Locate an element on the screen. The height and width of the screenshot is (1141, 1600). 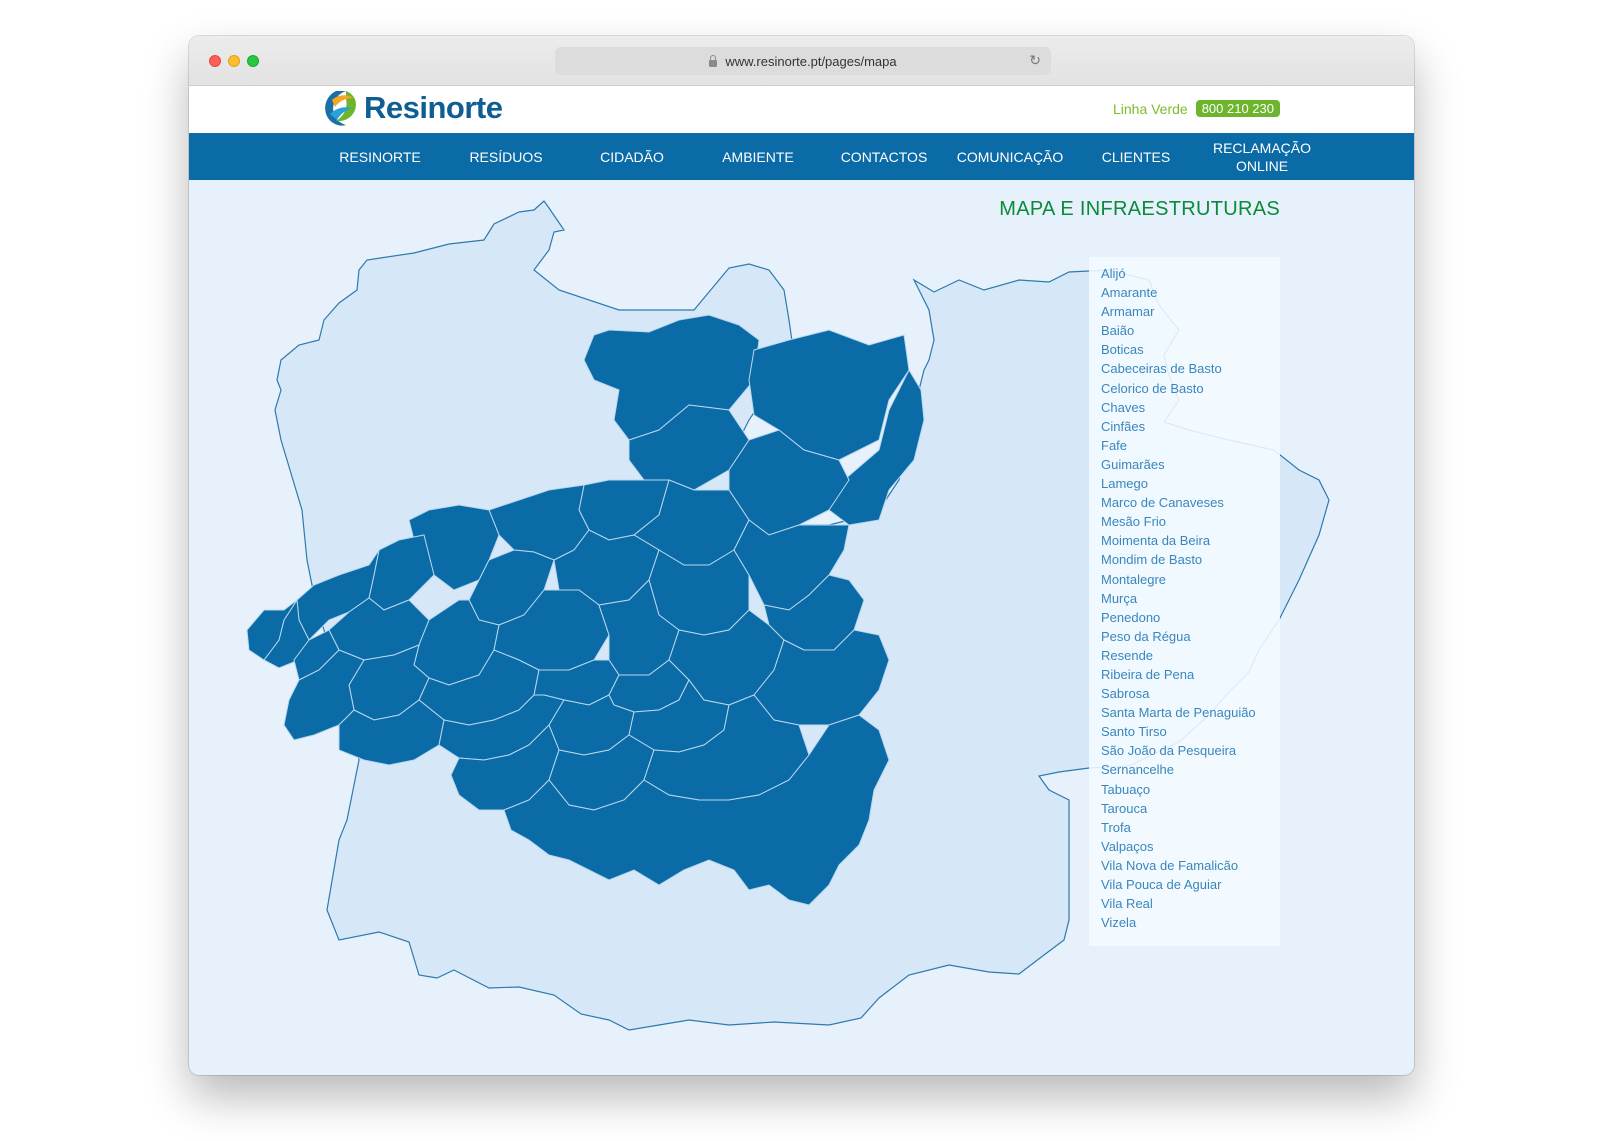
reload-icon: ↻ is located at coordinates (1035, 60).